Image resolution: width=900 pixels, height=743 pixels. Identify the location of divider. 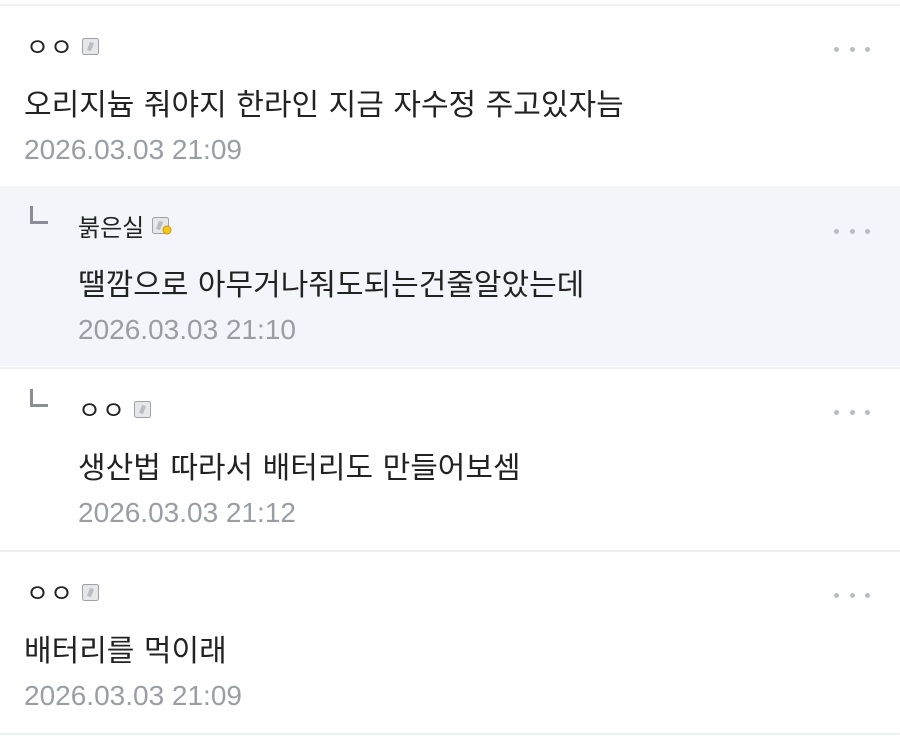
(450, 734).